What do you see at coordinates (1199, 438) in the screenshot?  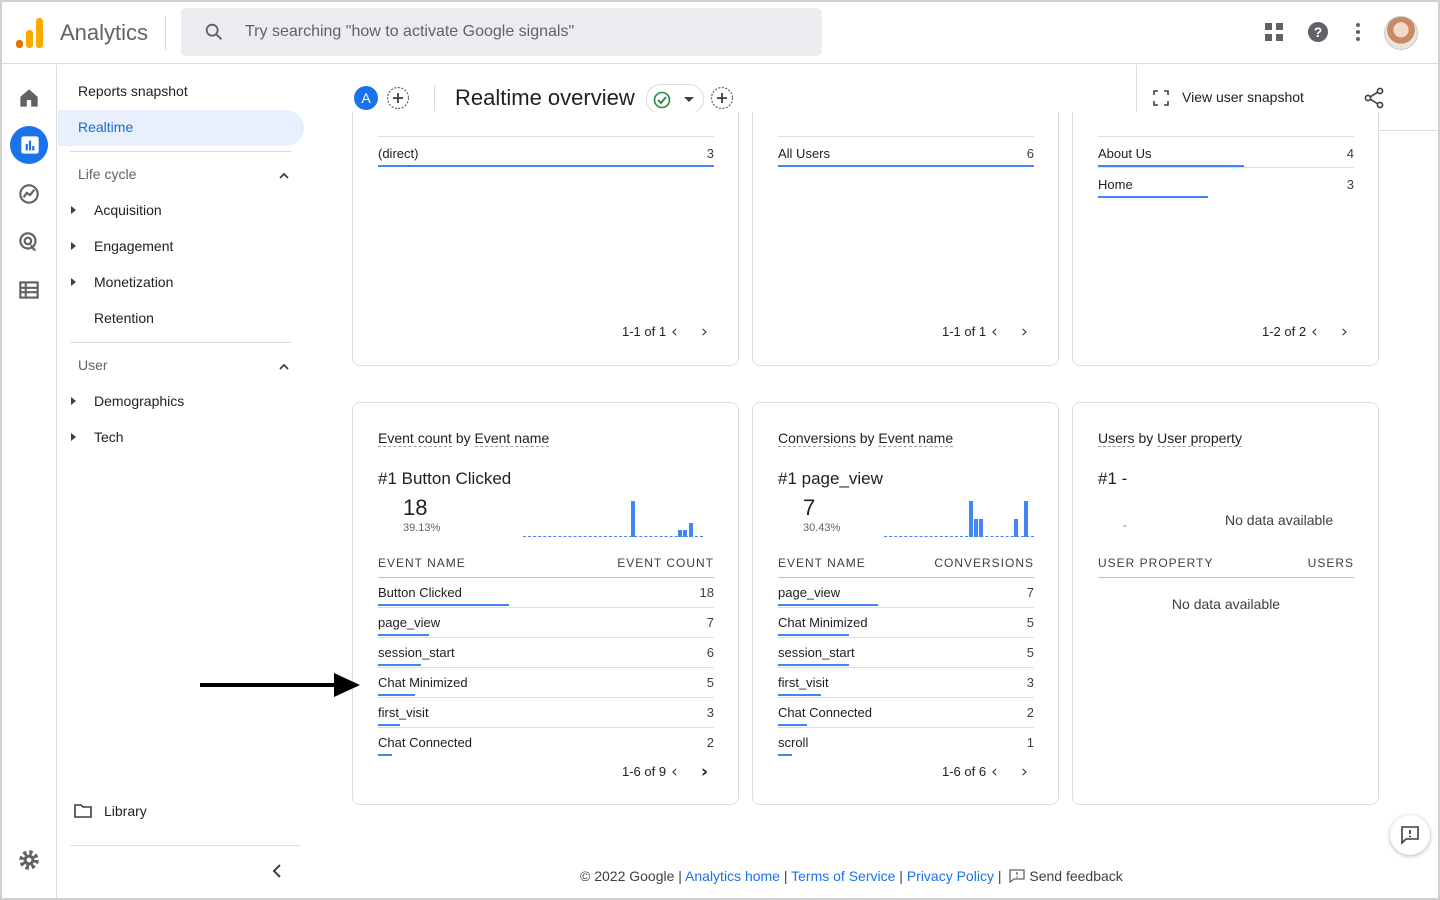 I see `dimension-label: User property` at bounding box center [1199, 438].